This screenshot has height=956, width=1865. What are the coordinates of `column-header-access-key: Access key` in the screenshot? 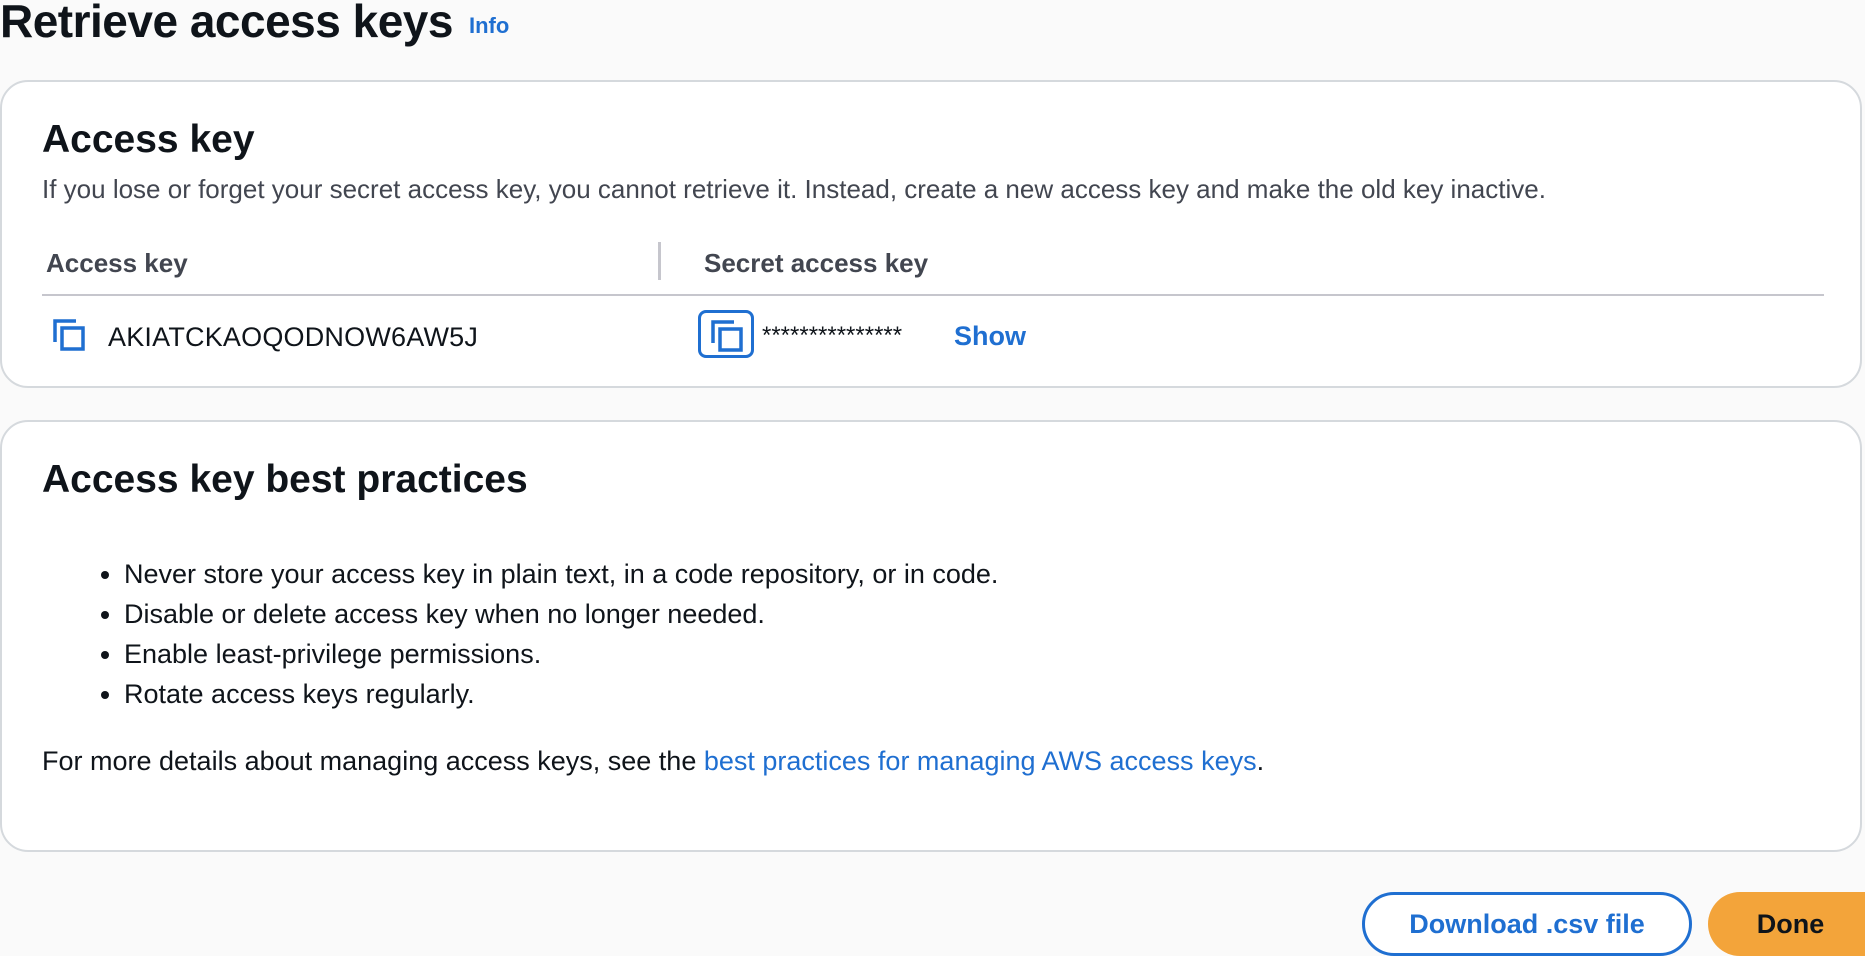 It's located at (117, 263).